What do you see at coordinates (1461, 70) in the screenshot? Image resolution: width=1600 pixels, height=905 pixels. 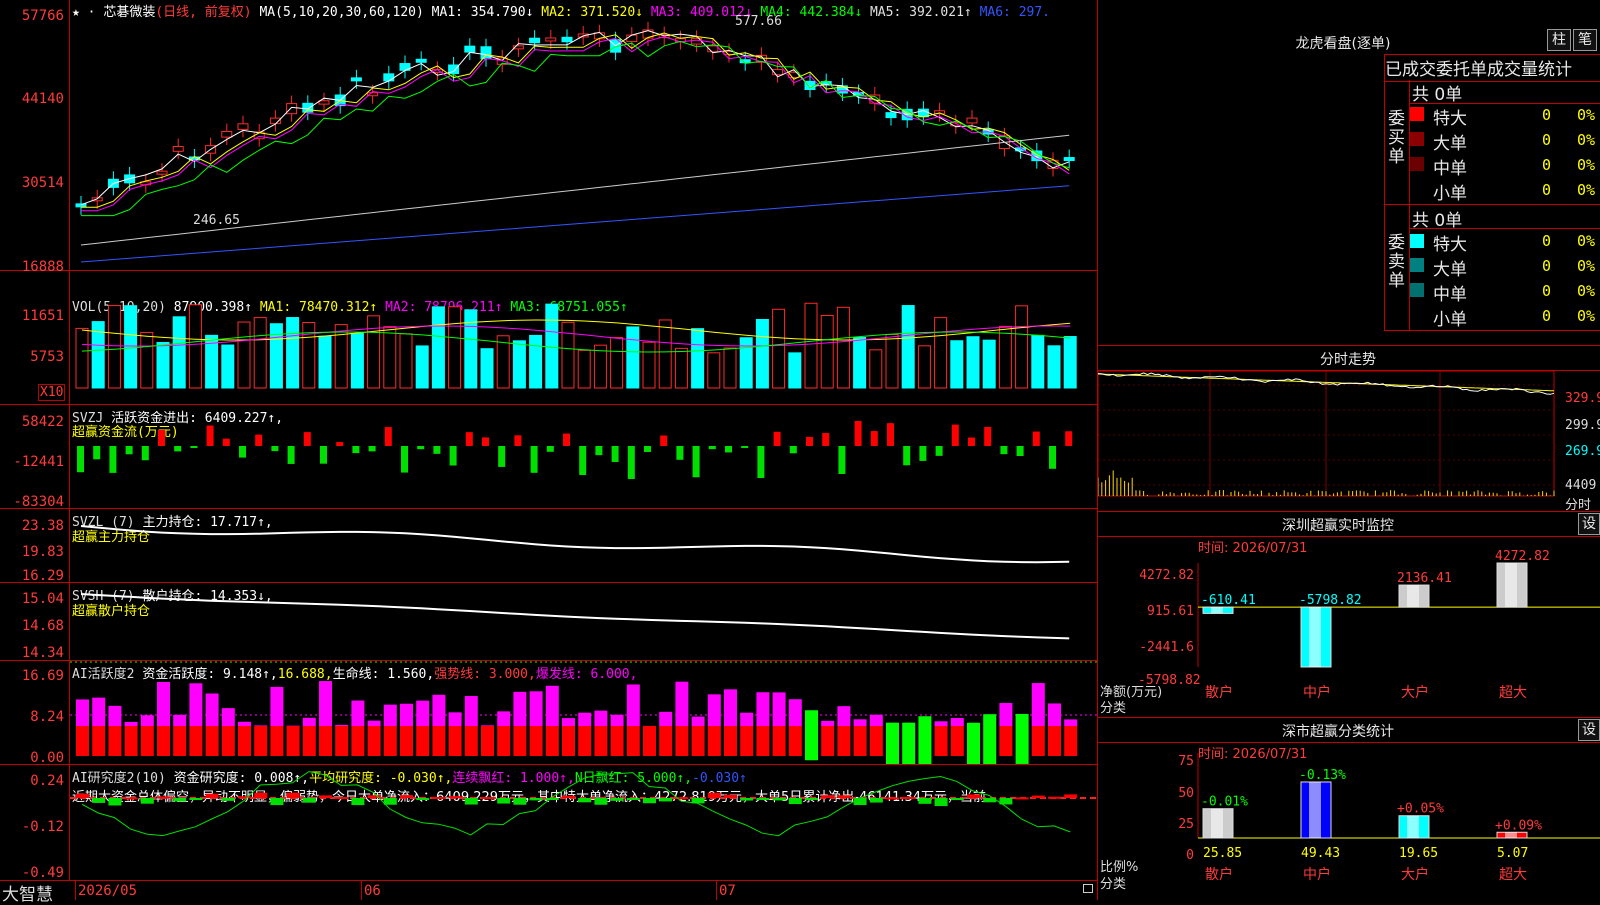 I see `tab-orders: 委托单` at bounding box center [1461, 70].